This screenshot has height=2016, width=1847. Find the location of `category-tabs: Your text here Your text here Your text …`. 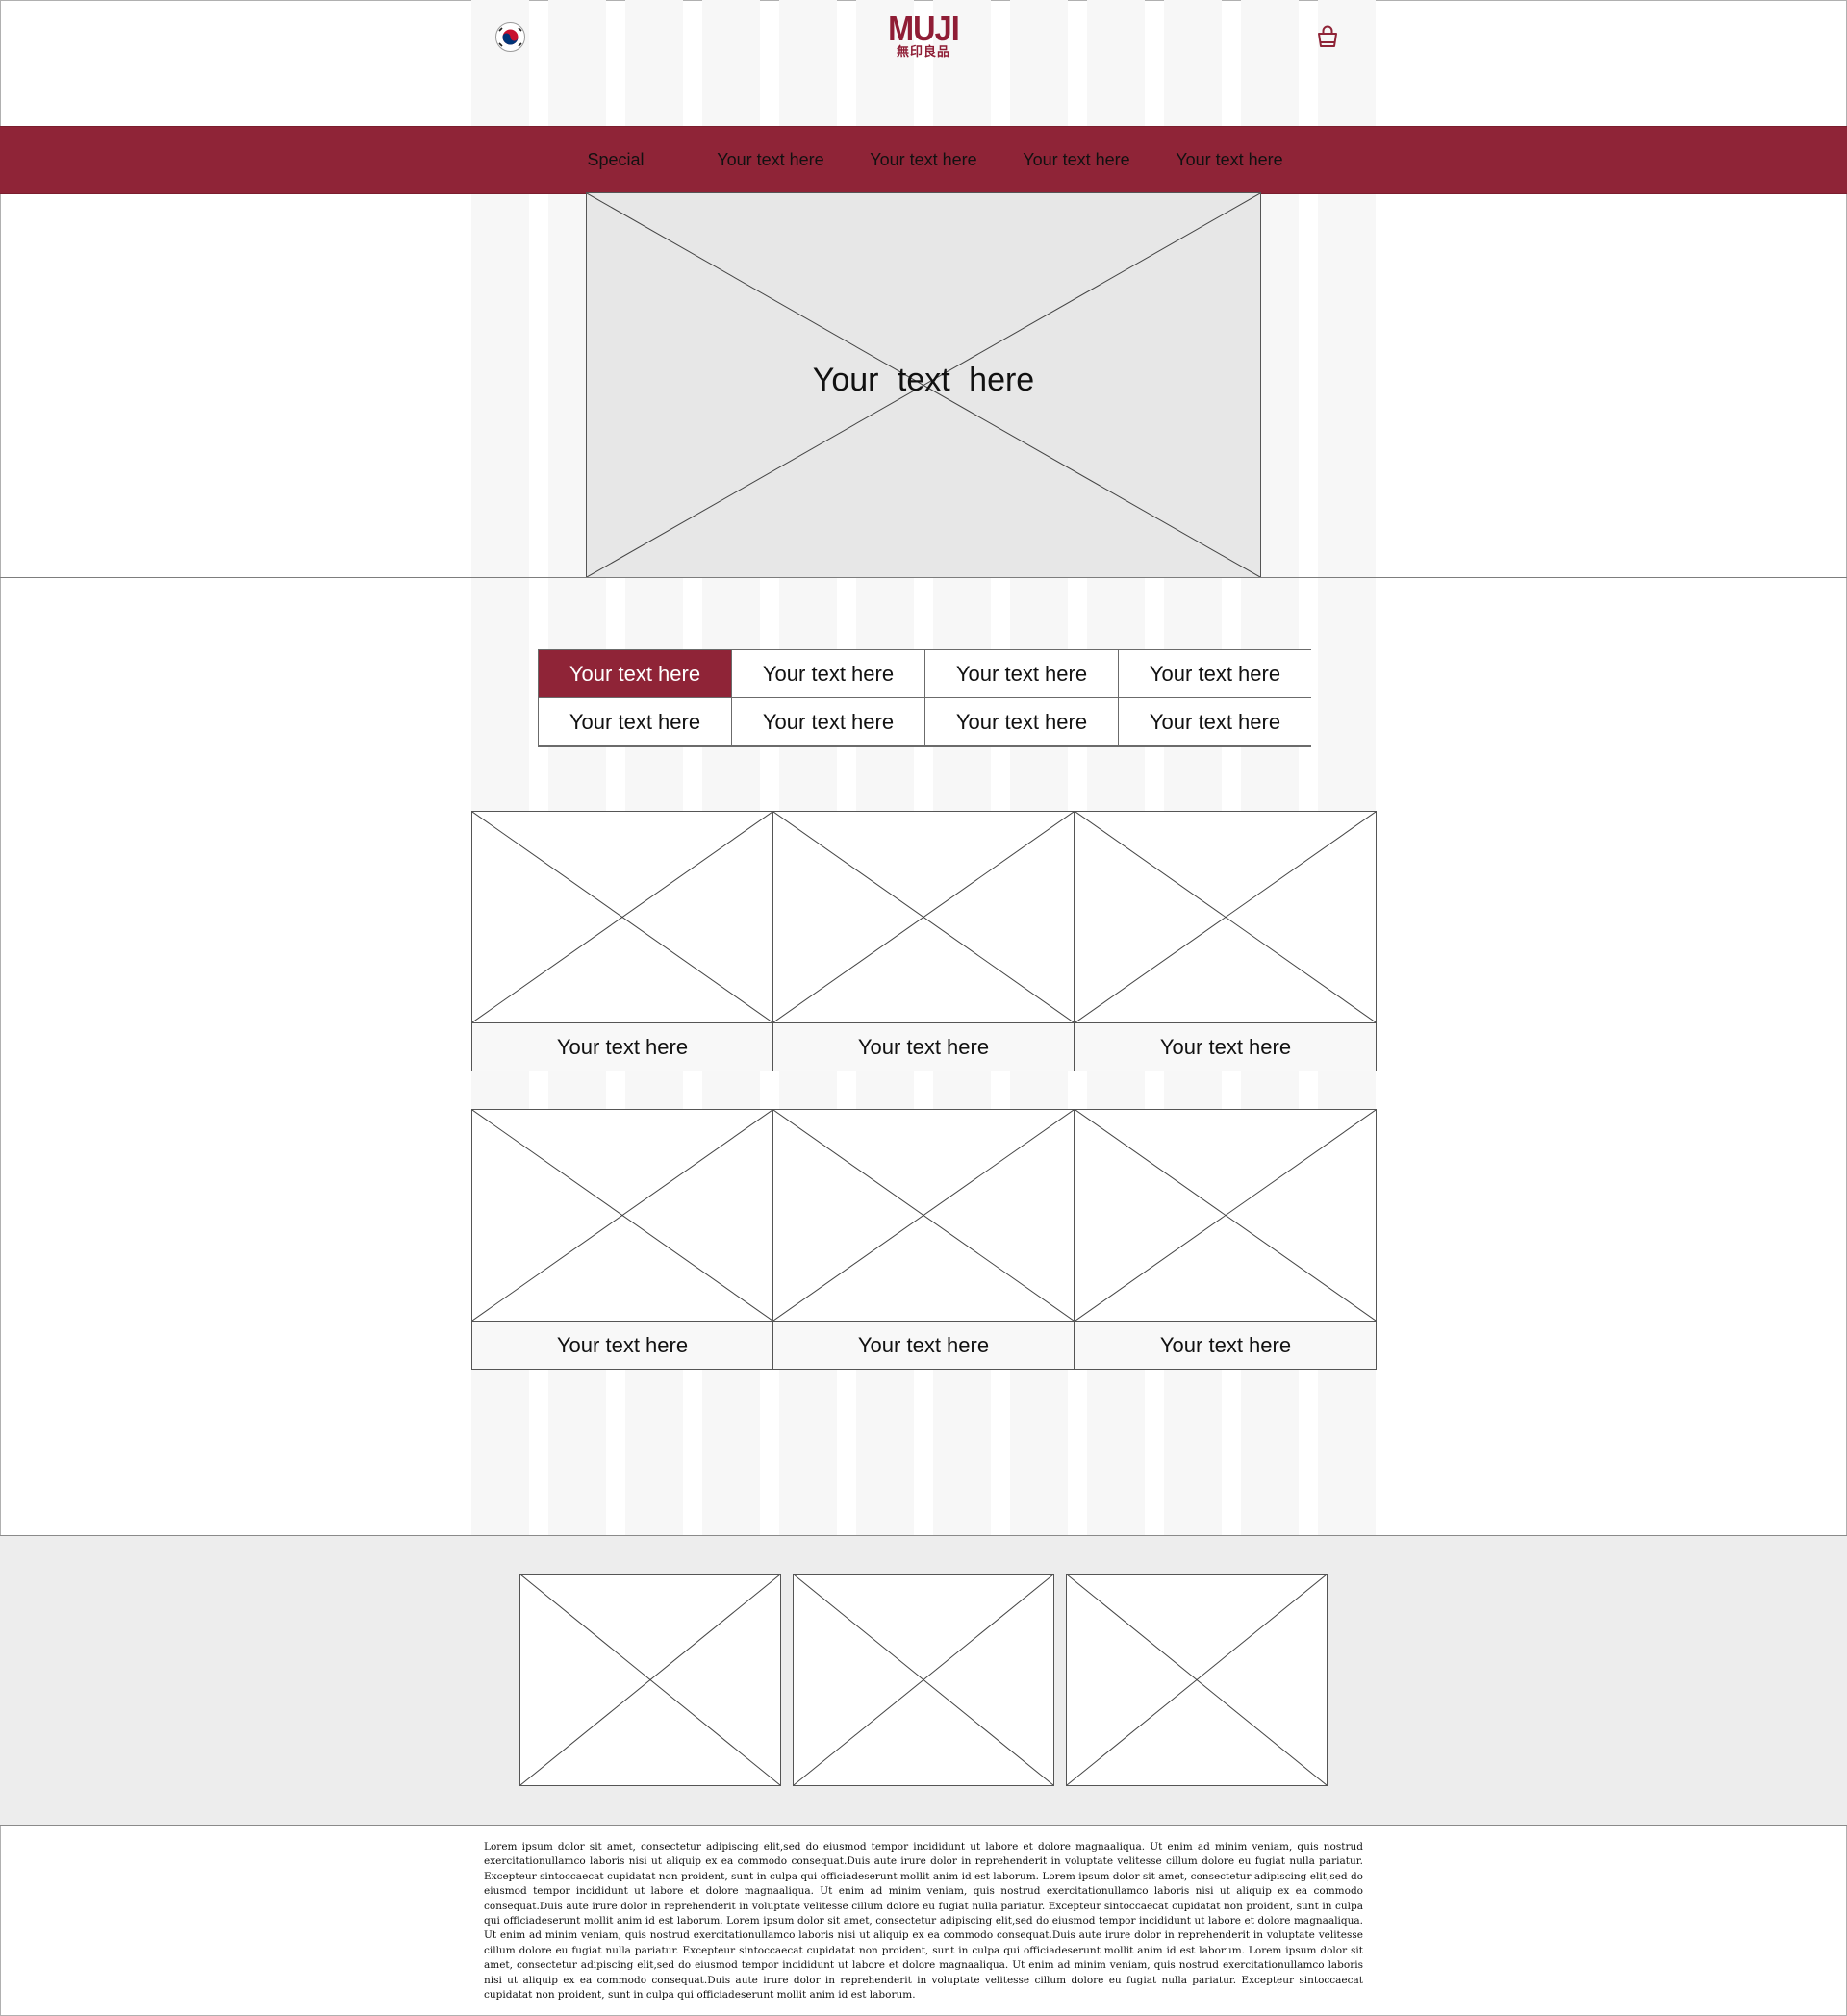

category-tabs: Your text here Your text here Your text … is located at coordinates (925, 698).